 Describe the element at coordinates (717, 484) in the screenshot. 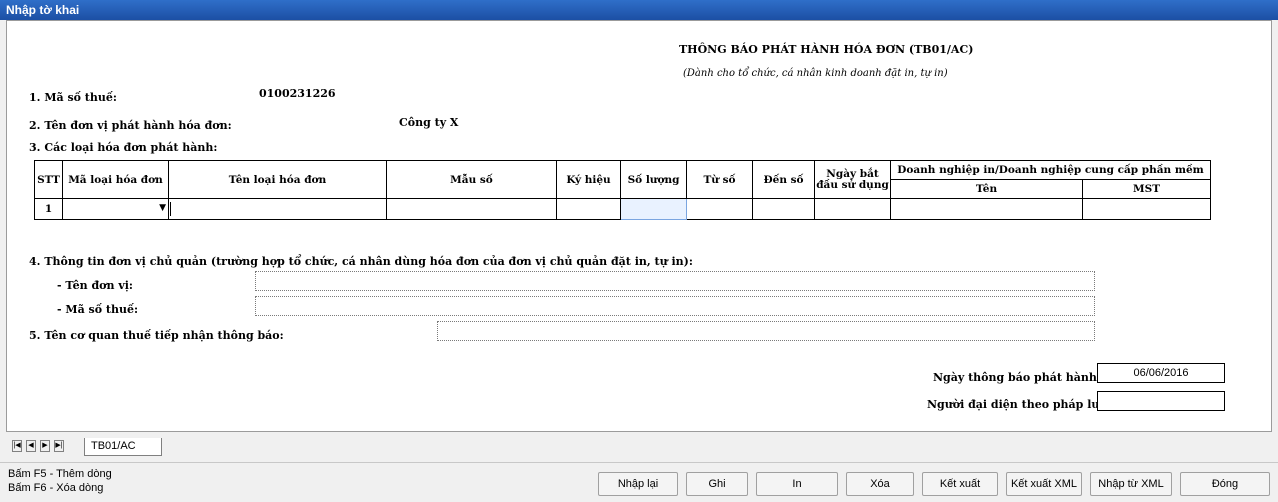

I see `save-button: Ghi` at that location.